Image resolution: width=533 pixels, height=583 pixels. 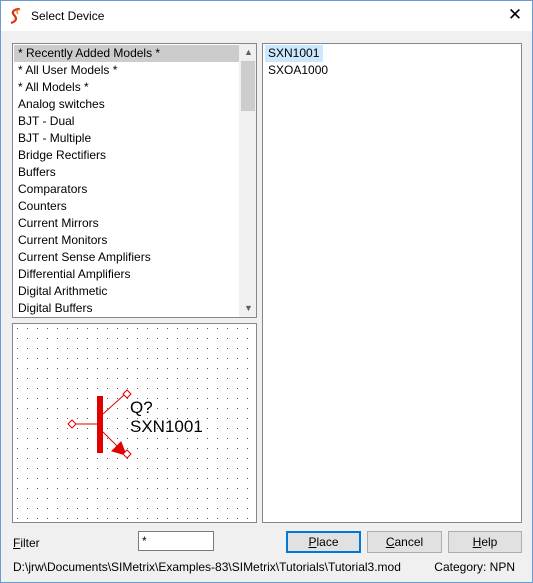 What do you see at coordinates (404, 542) in the screenshot?
I see `cancel-button: Cancel` at bounding box center [404, 542].